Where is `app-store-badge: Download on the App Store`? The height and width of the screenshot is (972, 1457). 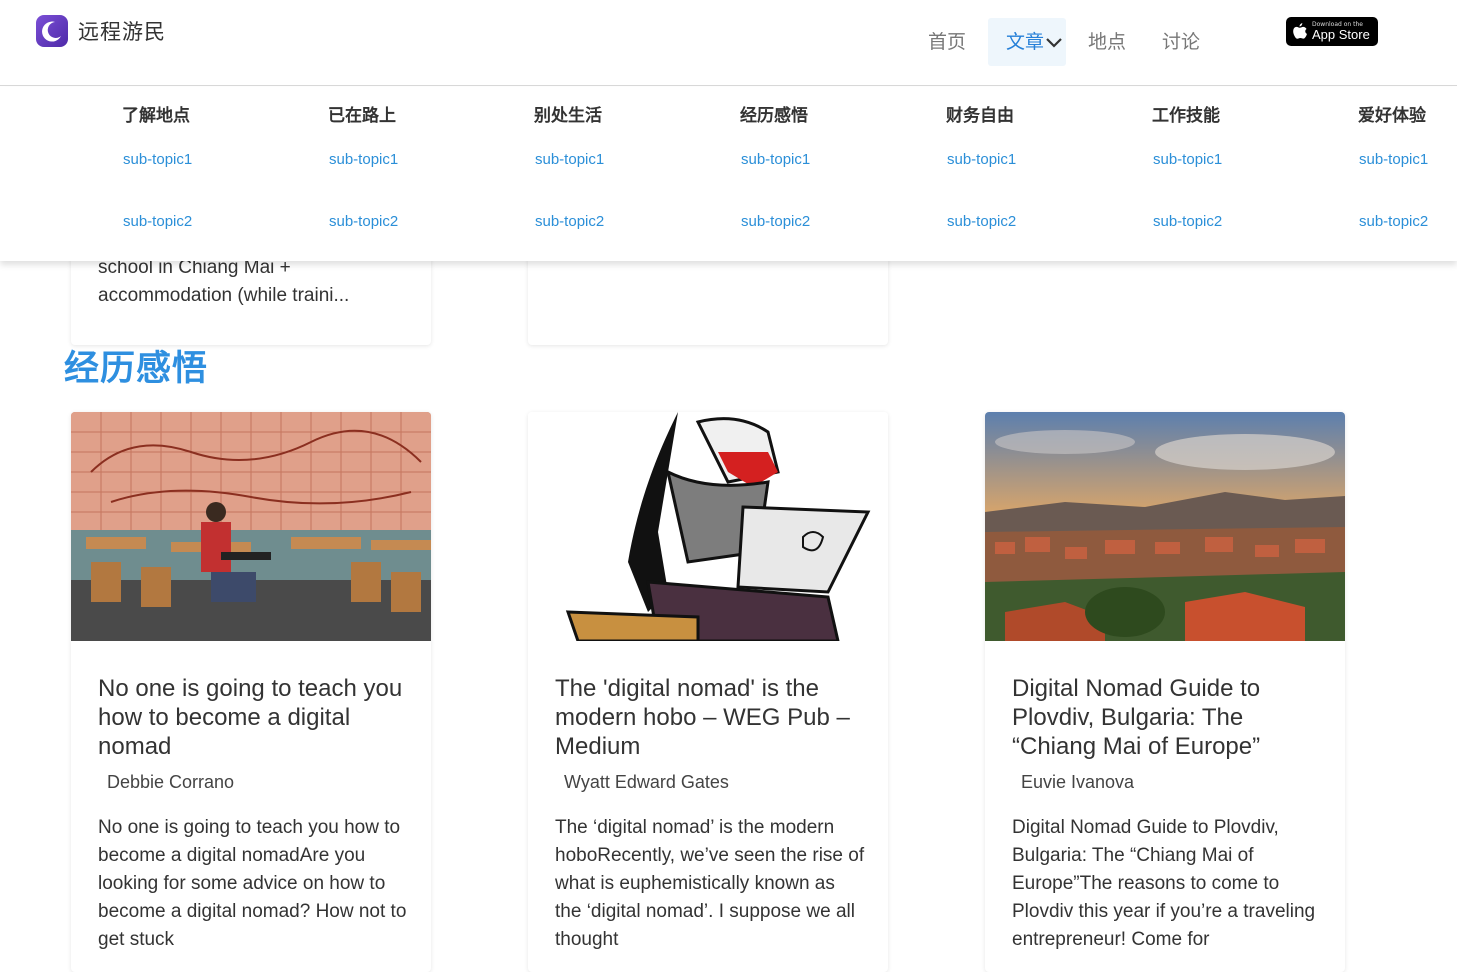
app-store-badge: Download on the App Store is located at coordinates (1332, 31).